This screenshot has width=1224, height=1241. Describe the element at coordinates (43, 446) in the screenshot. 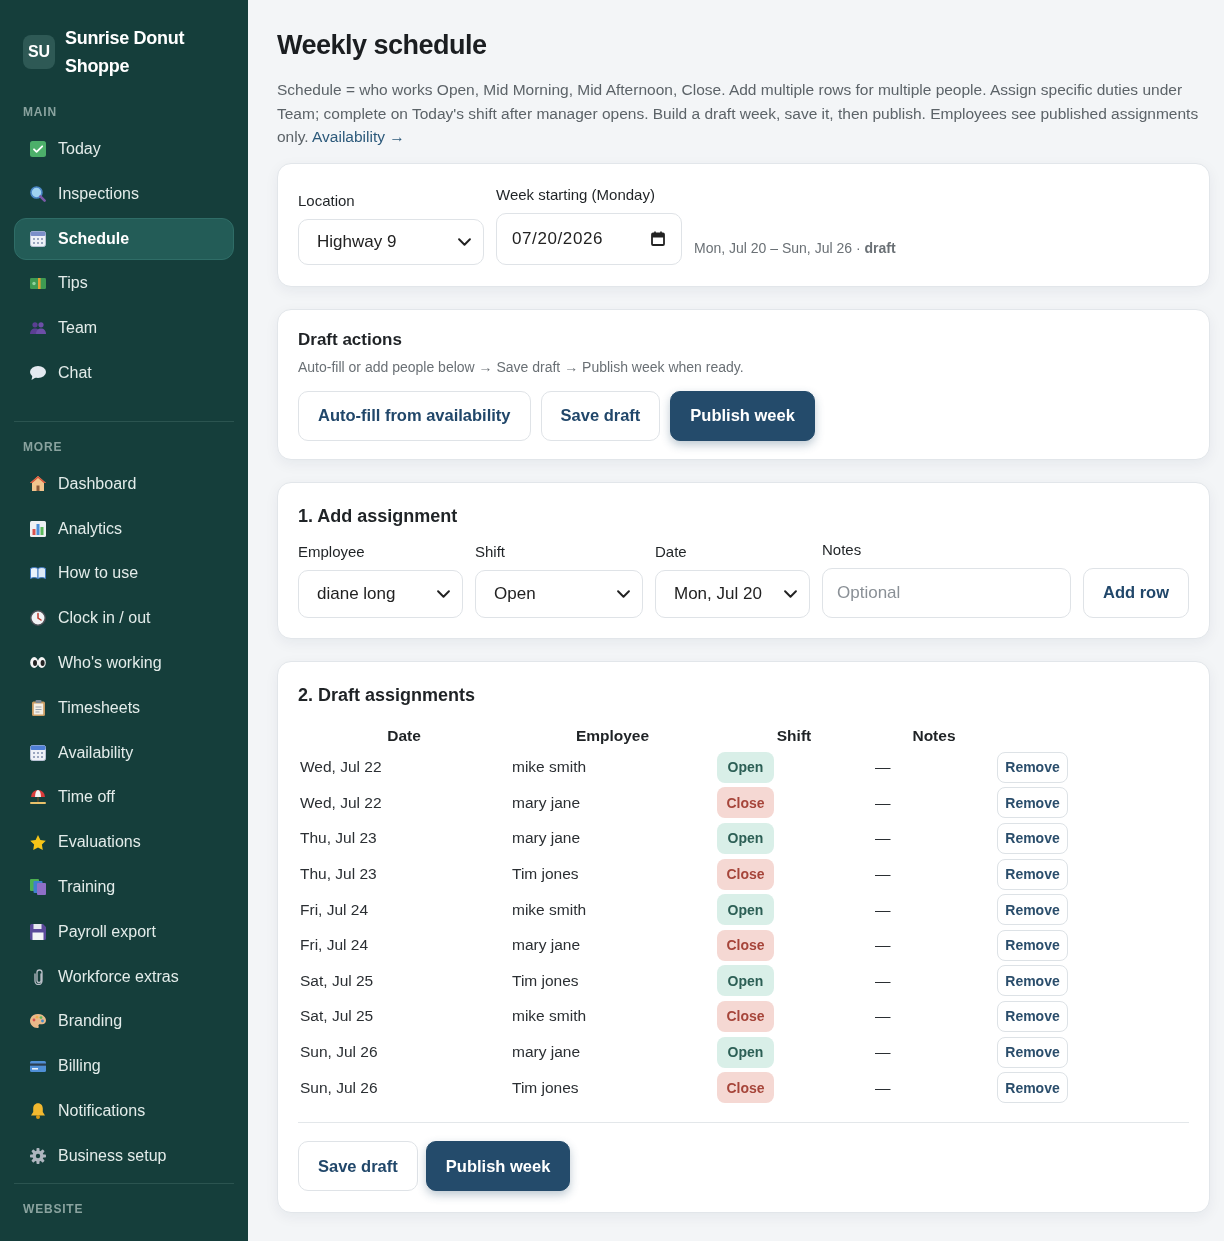

I see `section-label: MORE` at that location.